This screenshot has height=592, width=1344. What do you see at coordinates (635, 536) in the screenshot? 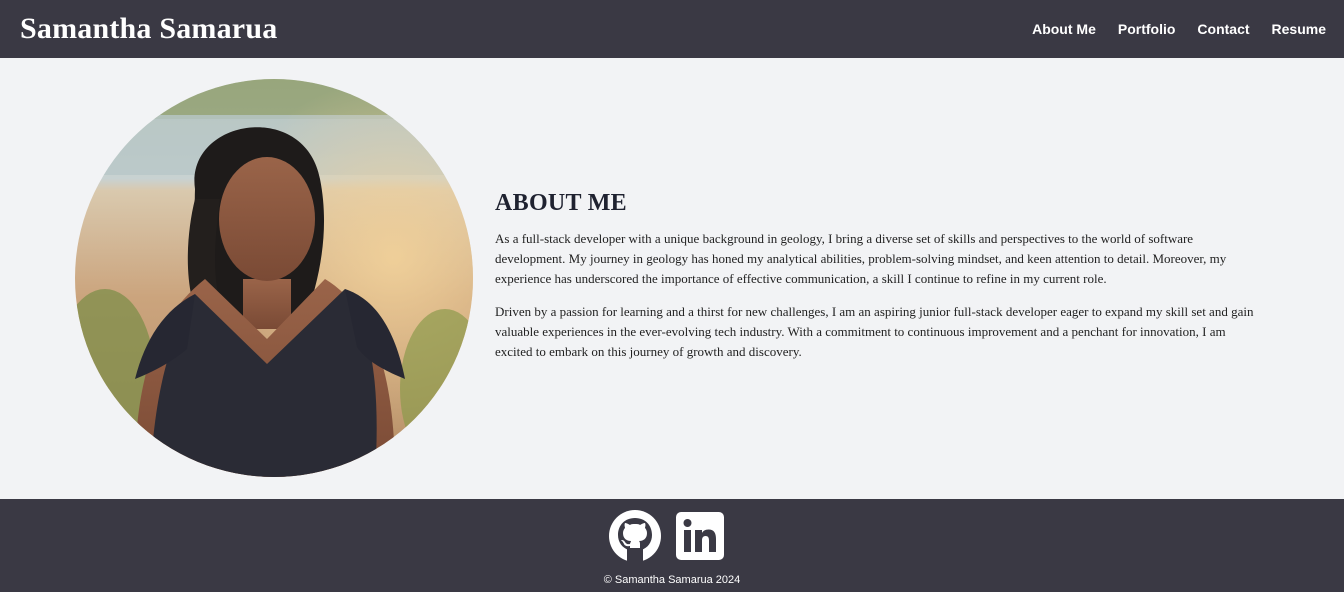
I see `github-icon` at bounding box center [635, 536].